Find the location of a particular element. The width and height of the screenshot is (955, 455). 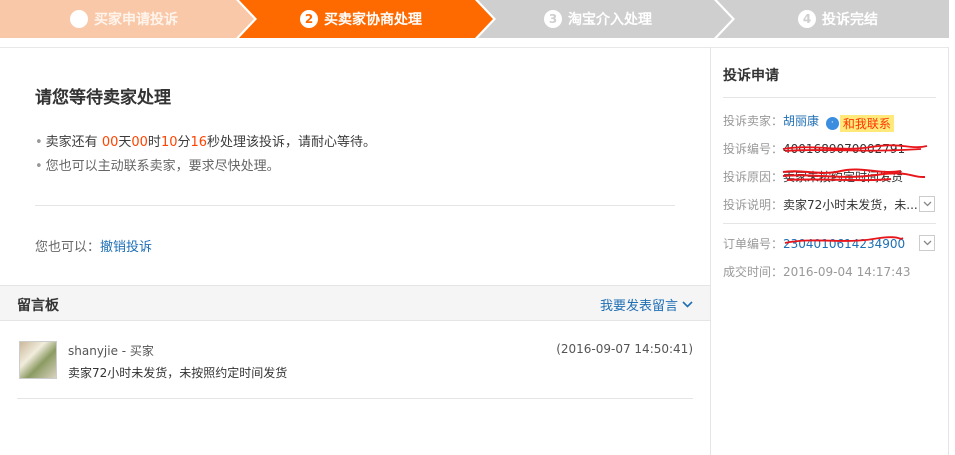

message-text: 卖家72小时未发货，未按照约定时间发货 is located at coordinates (178, 373).